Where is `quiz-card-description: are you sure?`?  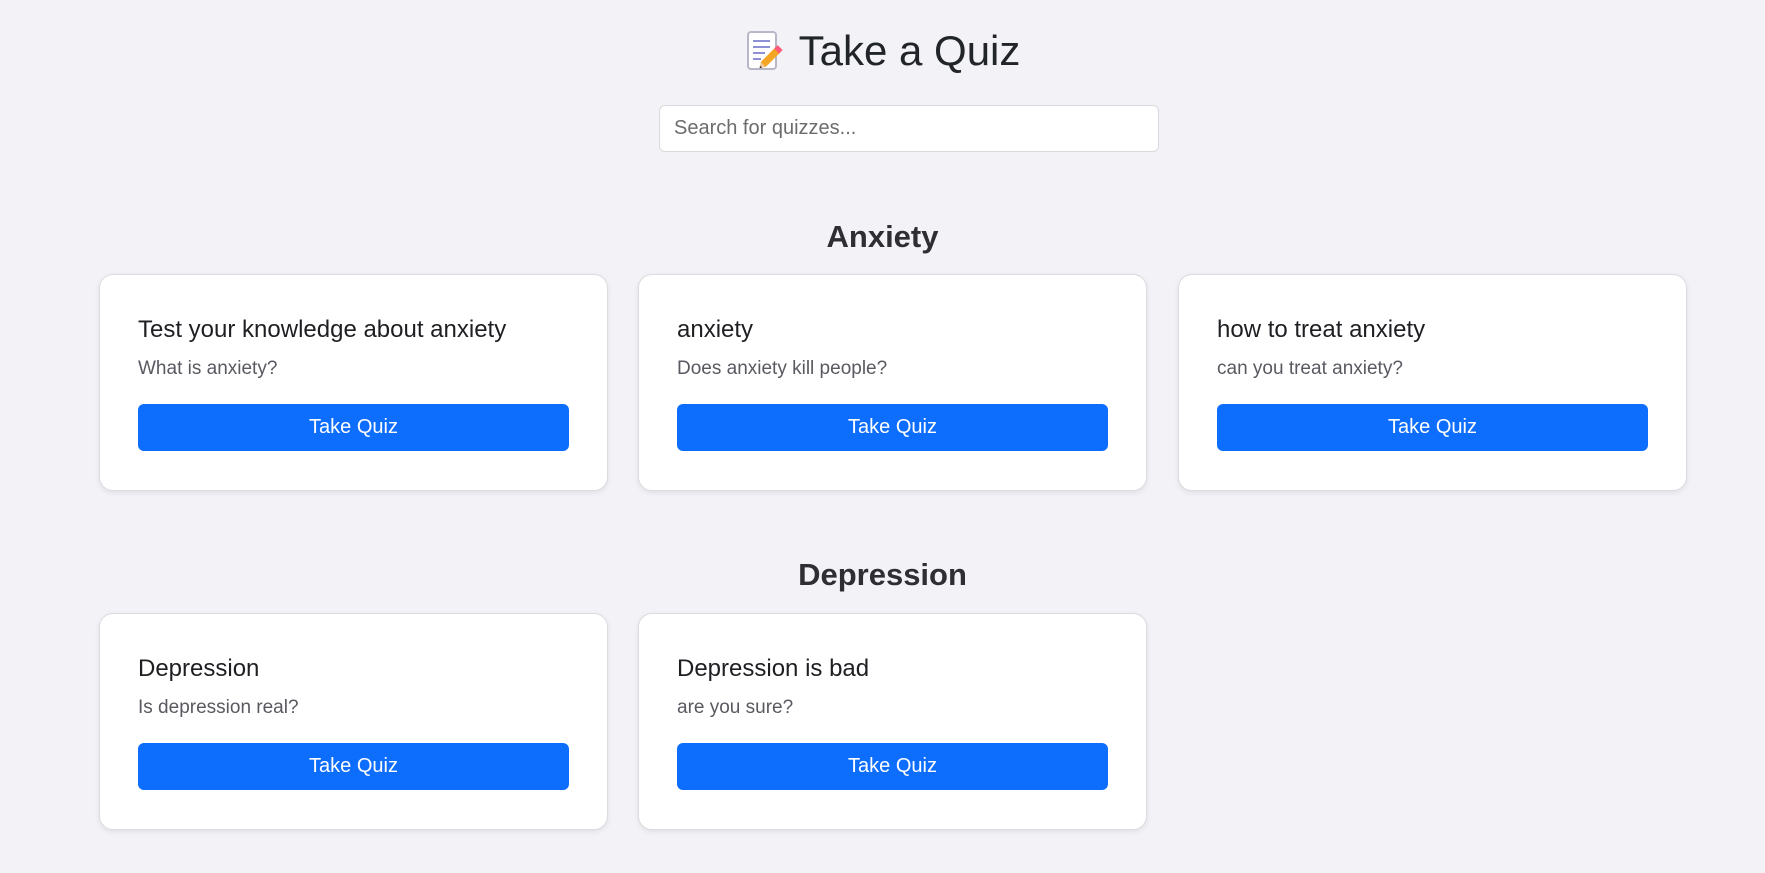 quiz-card-description: are you sure? is located at coordinates (735, 707).